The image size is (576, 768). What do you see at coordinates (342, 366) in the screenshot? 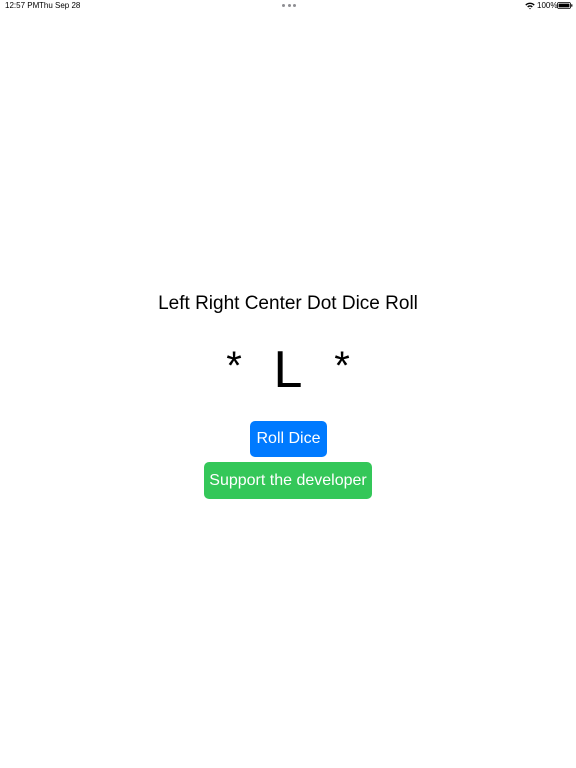
I see `die-right: *` at bounding box center [342, 366].